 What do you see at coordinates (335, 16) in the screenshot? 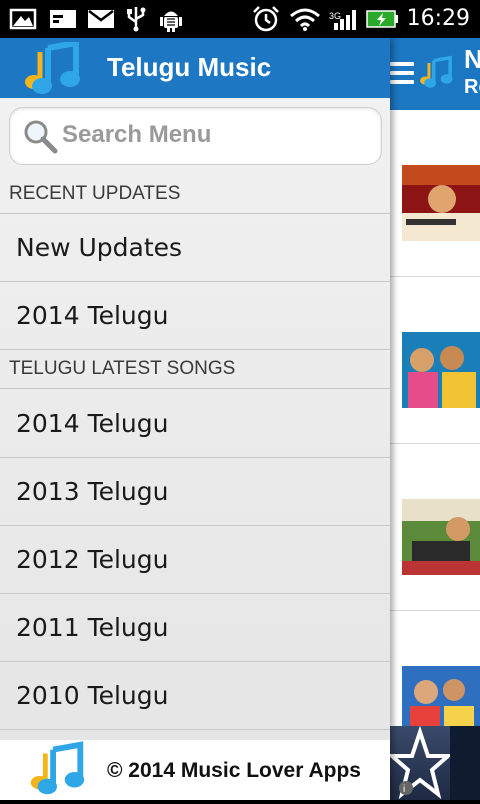
I see `svg-text: 3G` at bounding box center [335, 16].